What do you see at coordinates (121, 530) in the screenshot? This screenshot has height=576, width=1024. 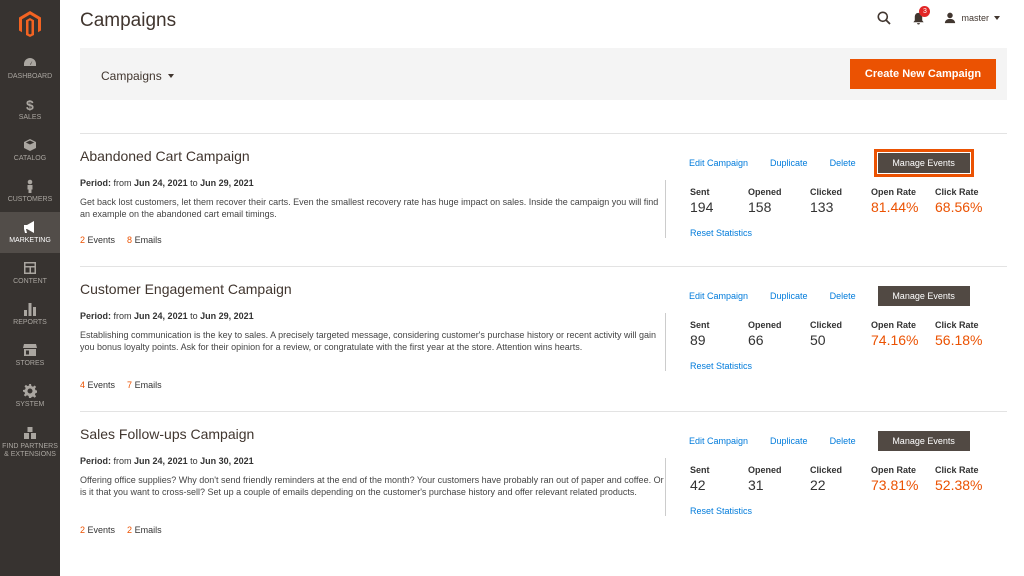 I see `campaign-counts: 2 Events 2 Emails` at bounding box center [121, 530].